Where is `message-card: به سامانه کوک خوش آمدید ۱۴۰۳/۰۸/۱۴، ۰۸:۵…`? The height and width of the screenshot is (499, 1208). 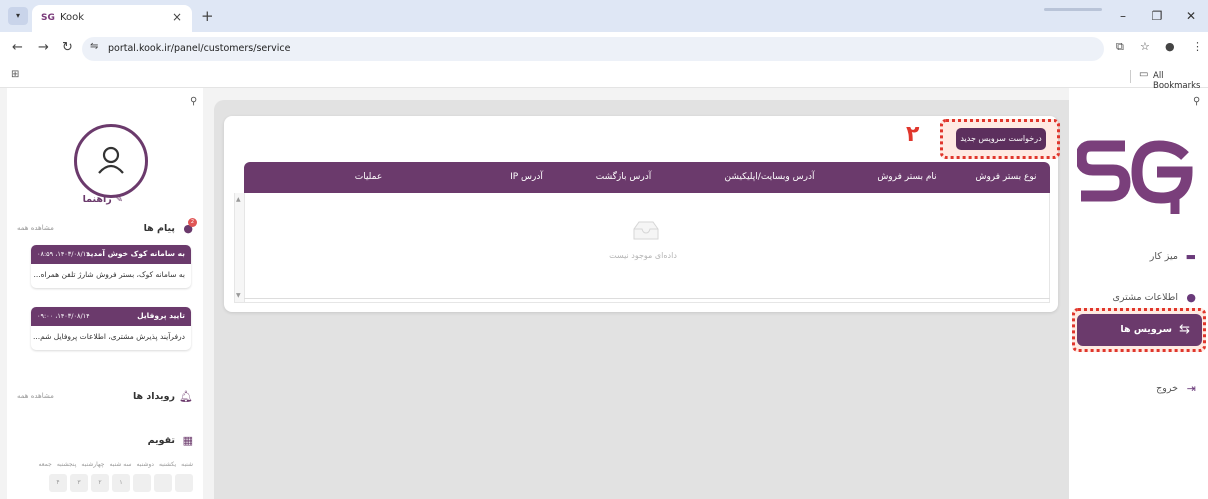 message-card: به سامانه کوک خوش آمدید ۱۴۰۳/۰۸/۱۴، ۰۸:۵… is located at coordinates (111, 266).